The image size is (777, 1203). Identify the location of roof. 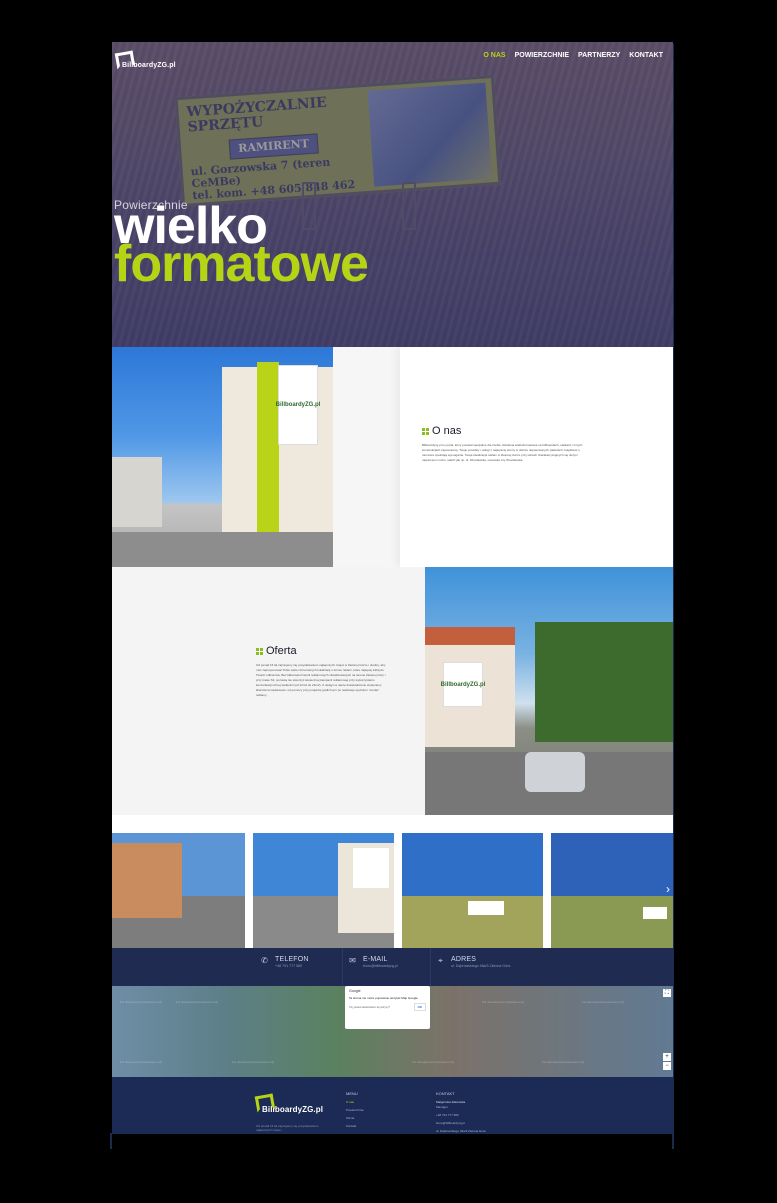
(470, 636).